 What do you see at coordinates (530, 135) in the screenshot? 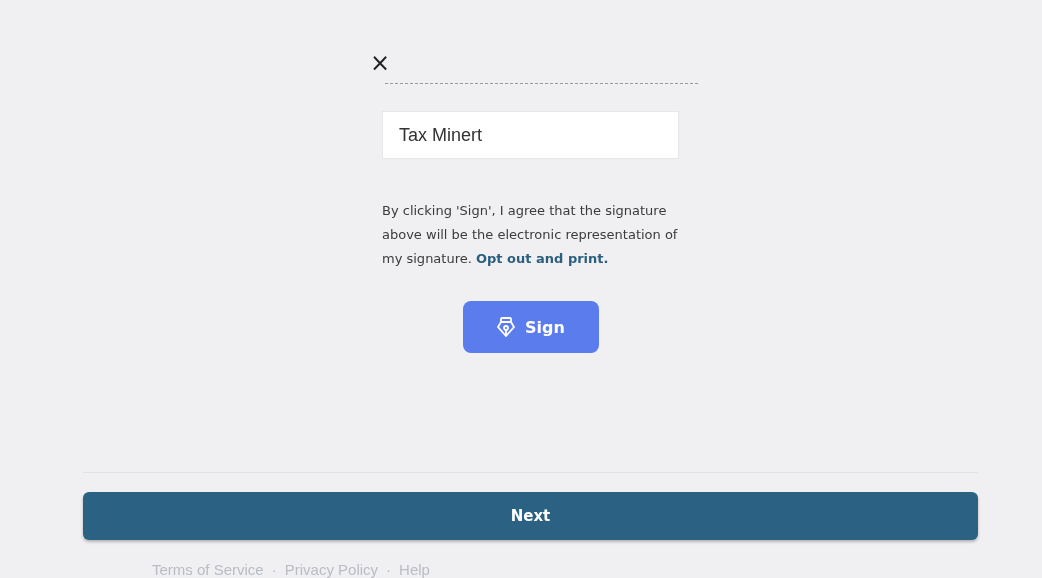
I see `signature-input-field: Tax Minert` at bounding box center [530, 135].